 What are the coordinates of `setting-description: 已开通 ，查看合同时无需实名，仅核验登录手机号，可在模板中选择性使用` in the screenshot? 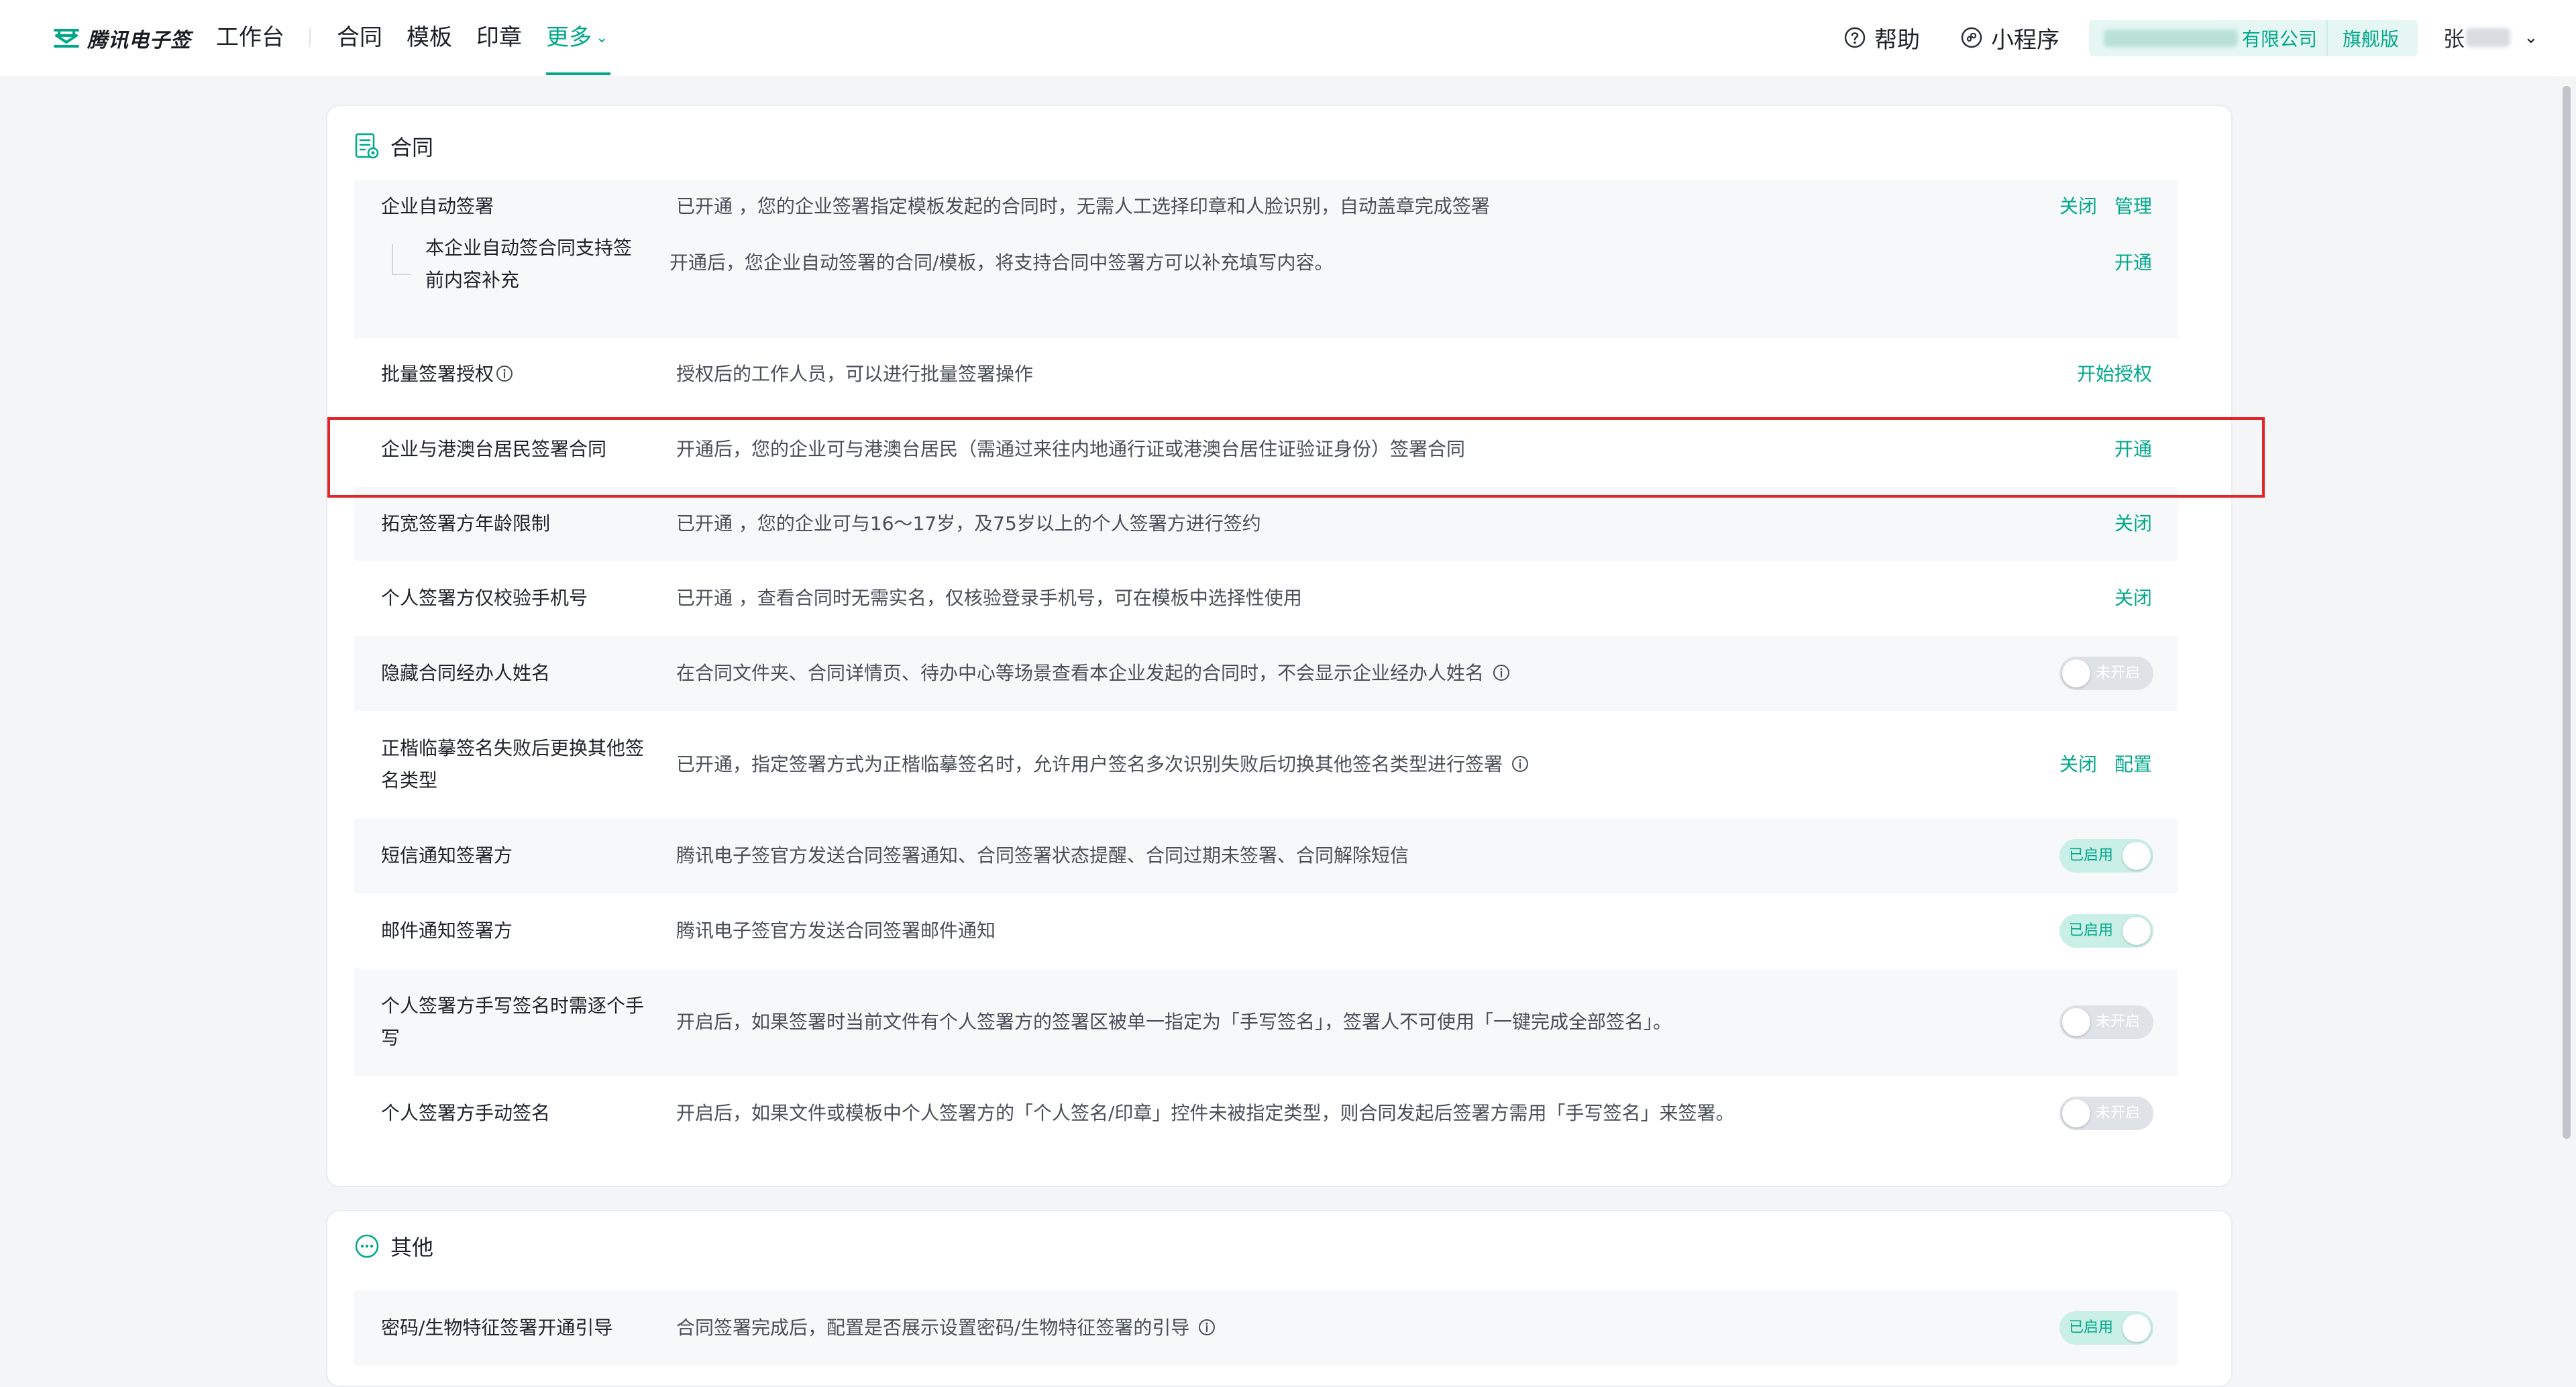 It's located at (989, 598).